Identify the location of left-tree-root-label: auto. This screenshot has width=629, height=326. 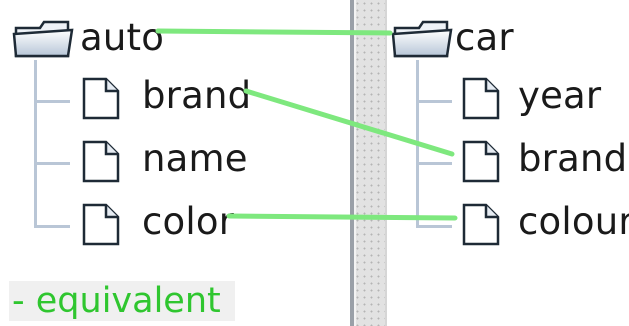
(122, 37).